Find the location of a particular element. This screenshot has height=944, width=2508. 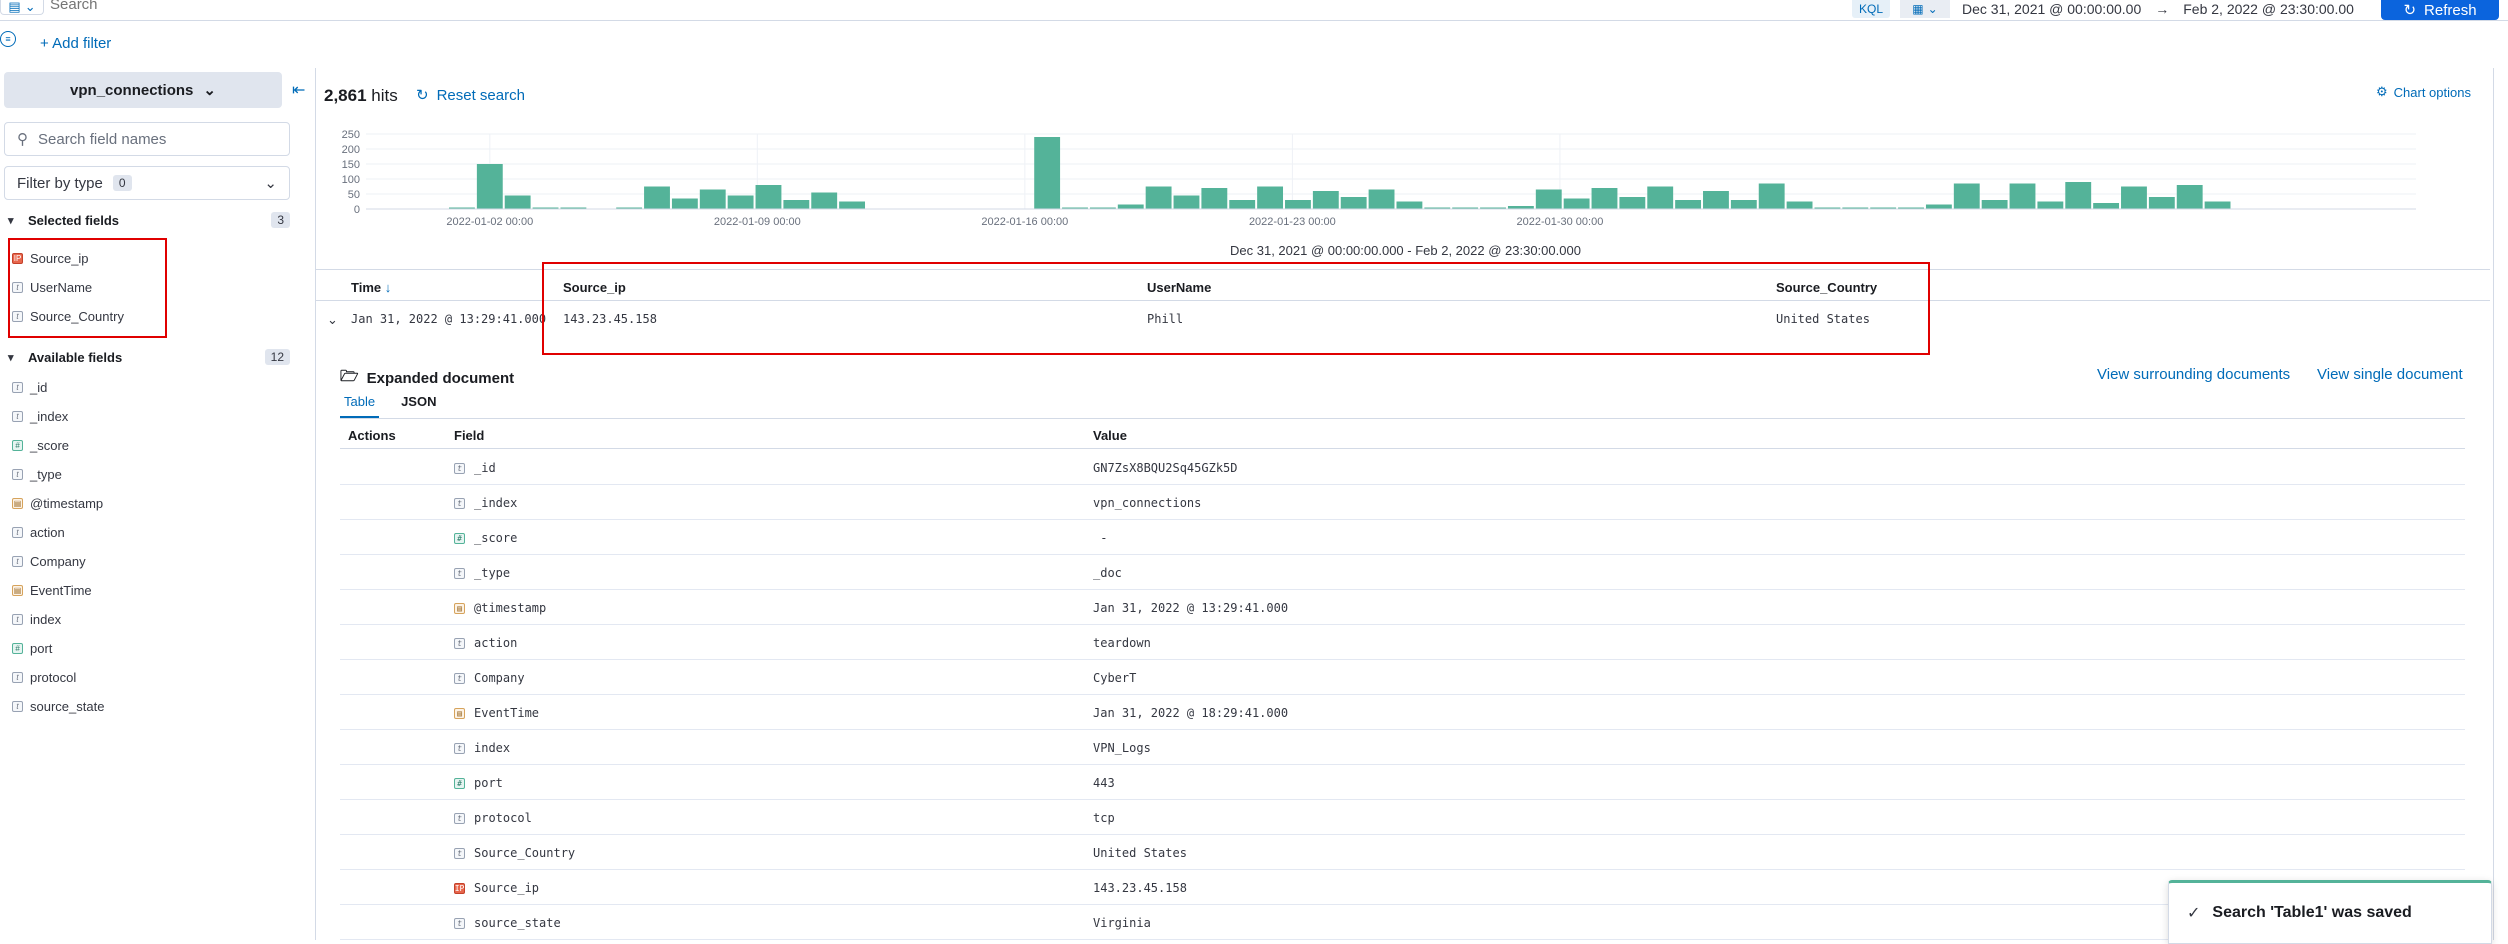

doc-row-company: t Company CyberT is located at coordinates (1402, 677).